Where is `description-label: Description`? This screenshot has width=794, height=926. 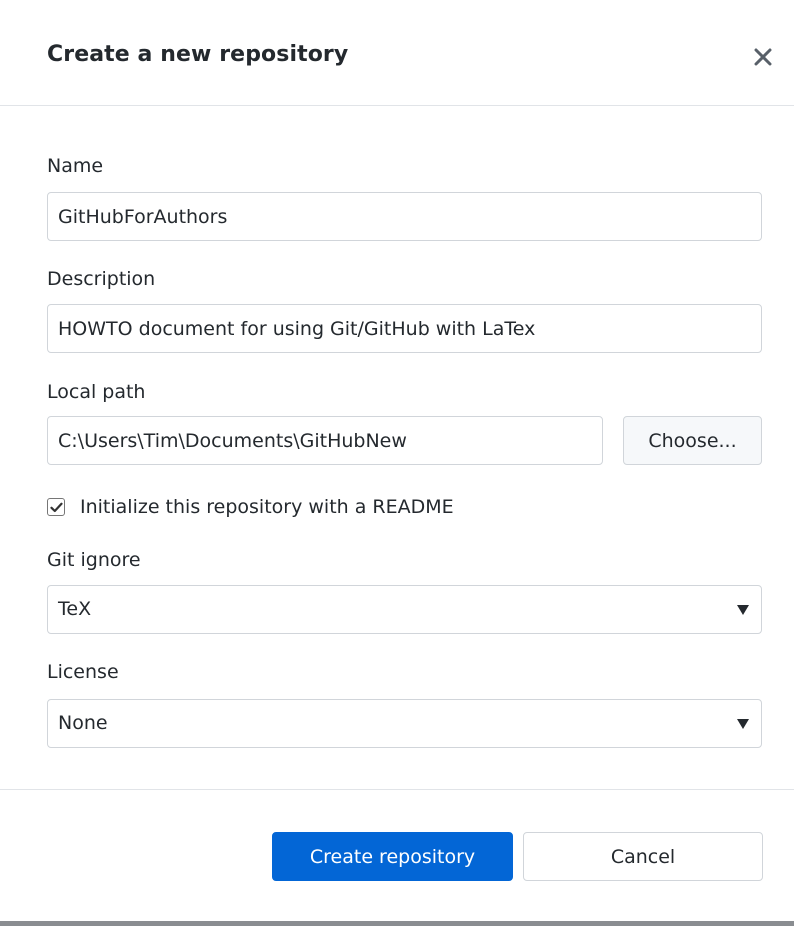 description-label: Description is located at coordinates (101, 279).